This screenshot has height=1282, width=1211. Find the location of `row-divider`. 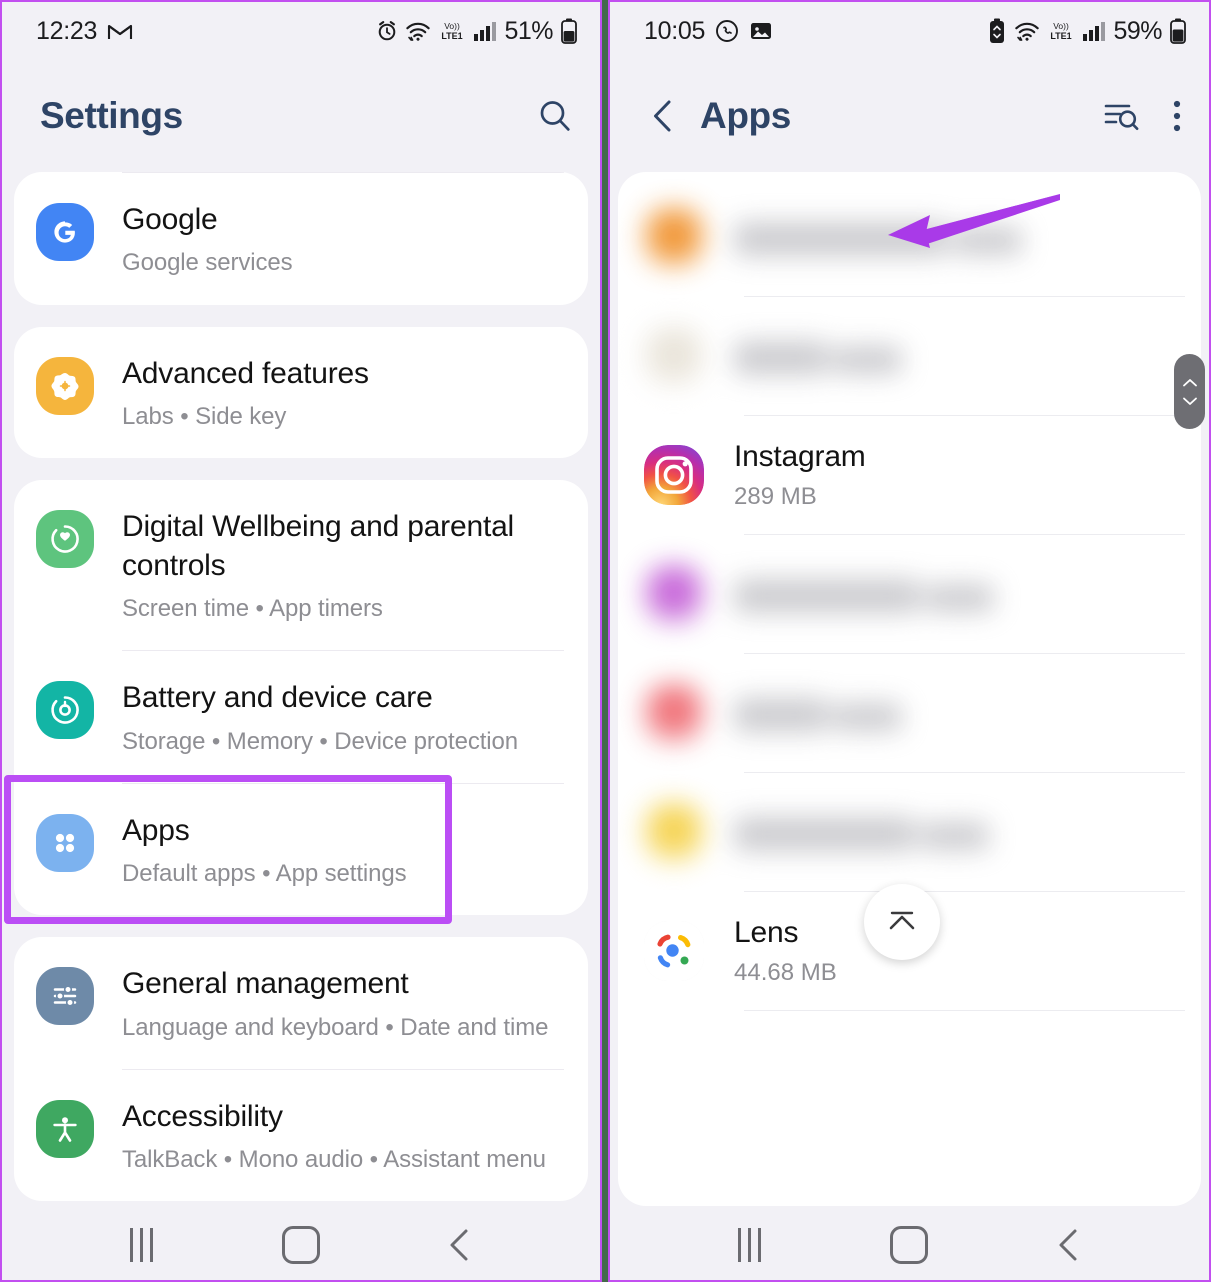

row-divider is located at coordinates (964, 1010).